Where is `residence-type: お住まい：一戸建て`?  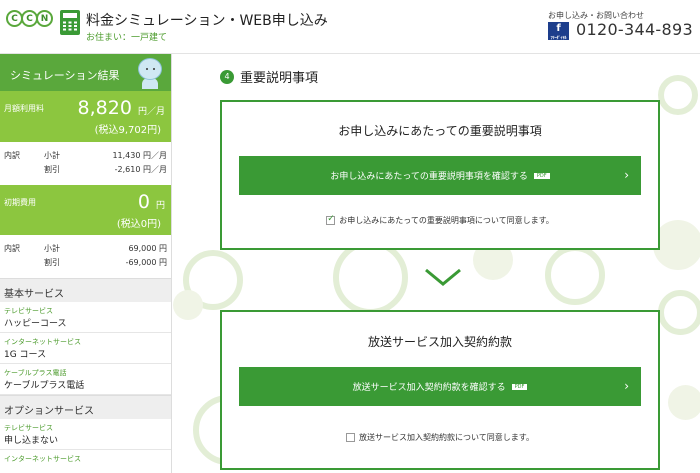
residence-type: お住まい：一戸建て is located at coordinates (127, 38).